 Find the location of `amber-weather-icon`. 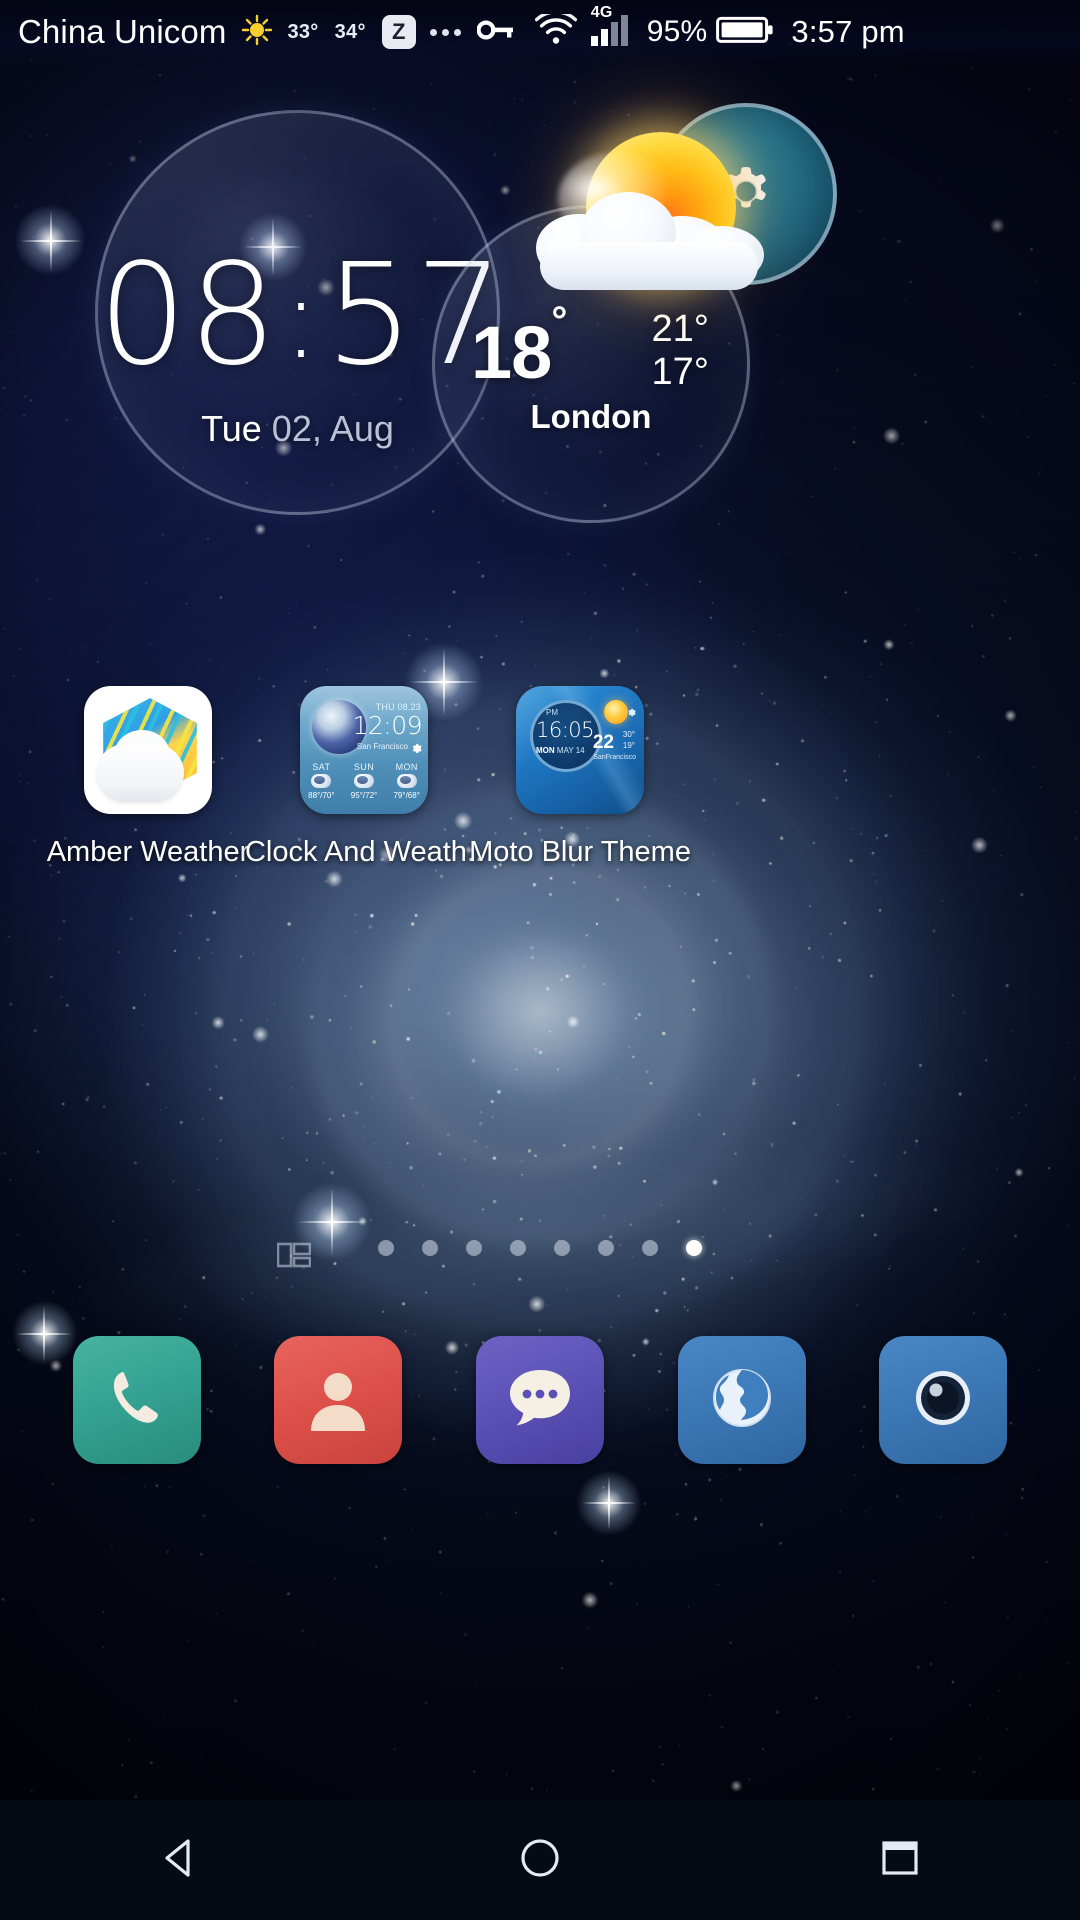

amber-weather-icon is located at coordinates (148, 750).